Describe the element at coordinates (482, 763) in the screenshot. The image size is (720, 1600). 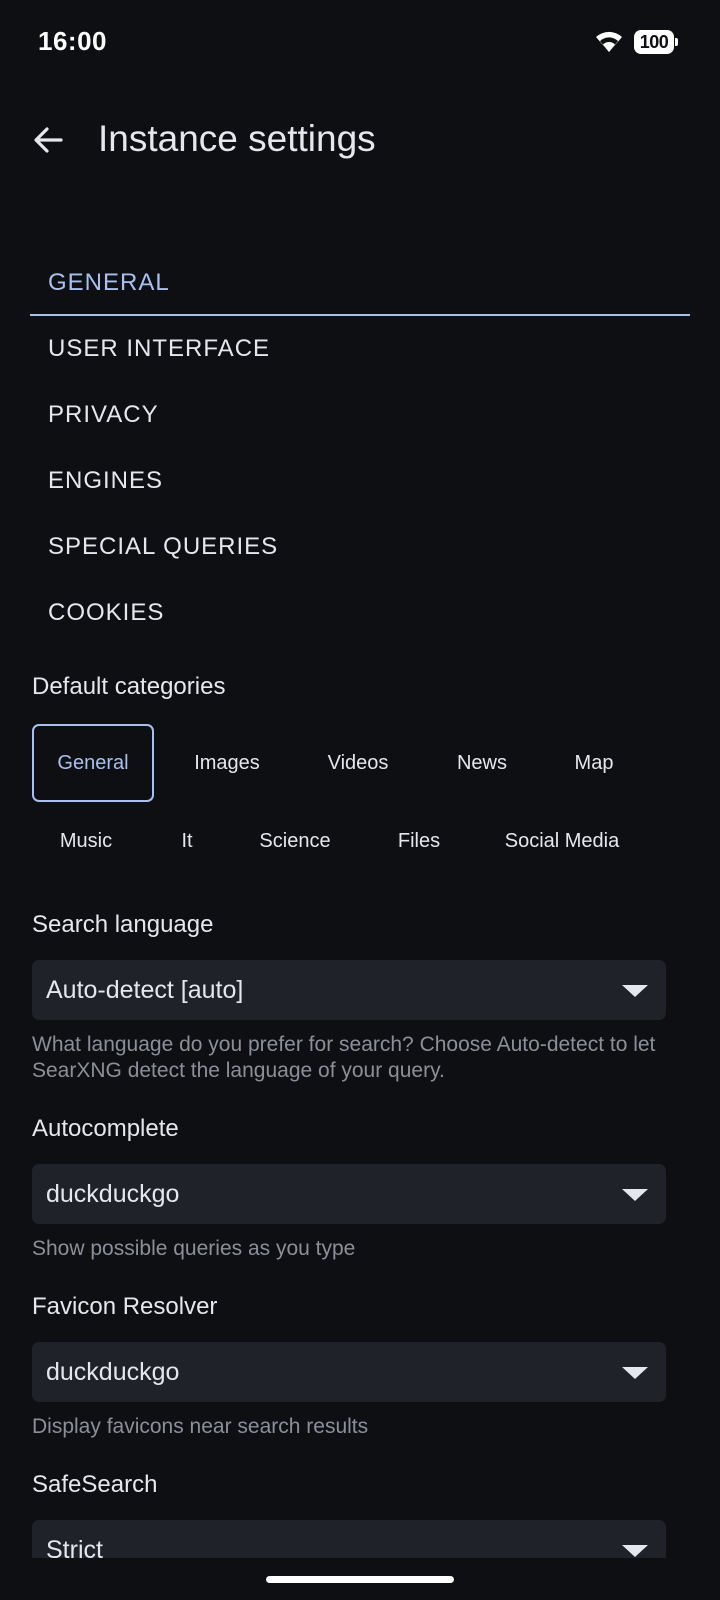
I see `category-news: News` at that location.